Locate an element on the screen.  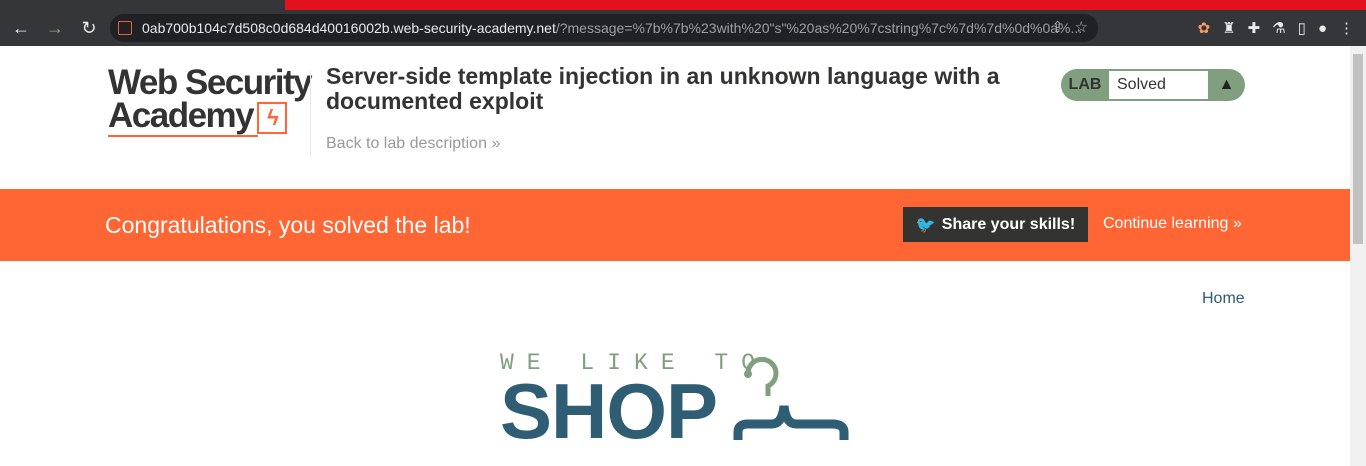
back-link-label: Back to lab description is located at coordinates (406, 143).